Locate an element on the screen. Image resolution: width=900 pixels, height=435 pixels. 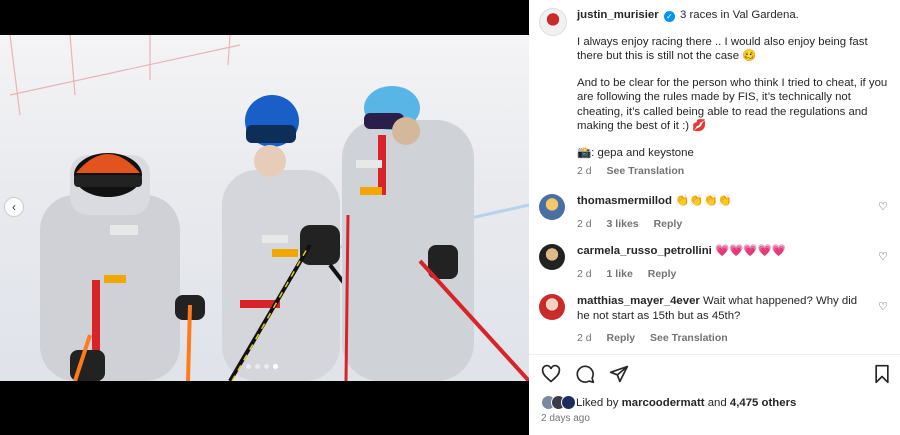
post-timestamp: 2 days ago is located at coordinates (565, 418).